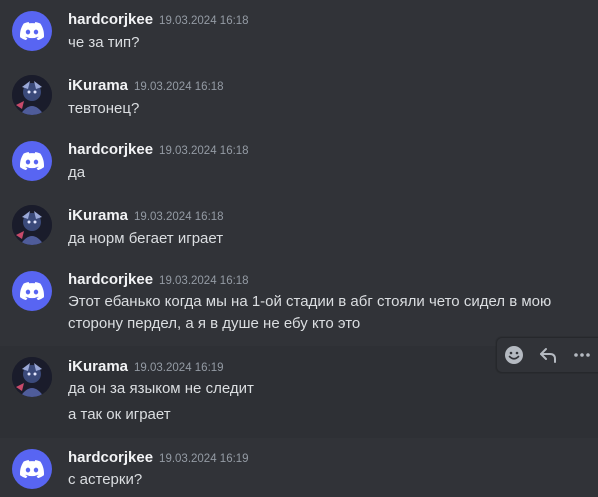 The height and width of the screenshot is (497, 598). Describe the element at coordinates (299, 32) in the screenshot. I see `message-group: hardcorjkee 19.03.2024 16:18 че за тип?` at that location.